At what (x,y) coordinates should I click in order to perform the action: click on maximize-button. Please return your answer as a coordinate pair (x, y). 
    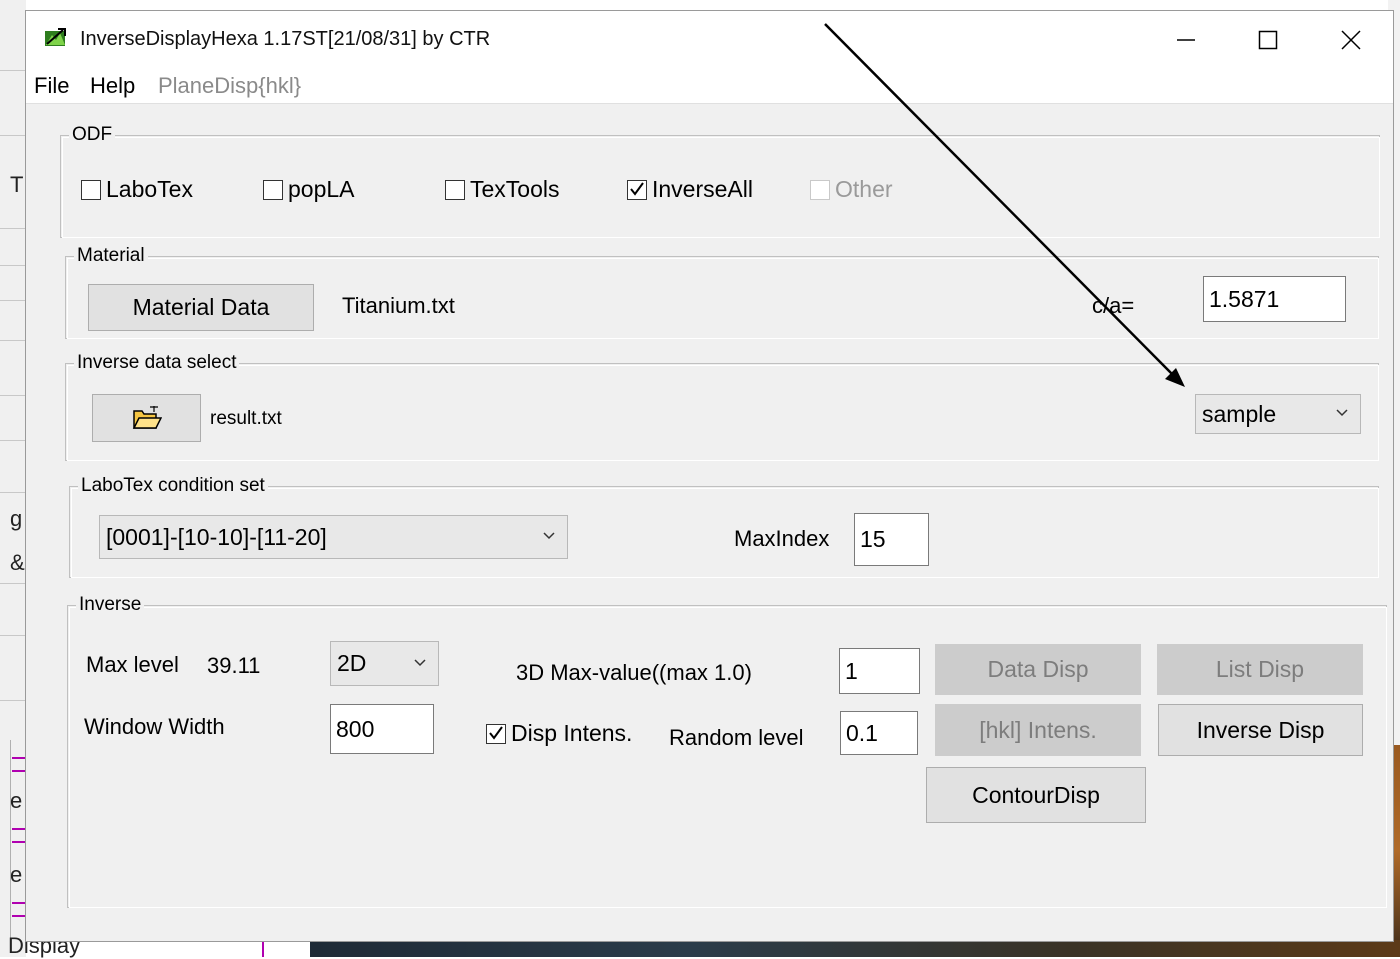
    Looking at the image, I should click on (1268, 40).